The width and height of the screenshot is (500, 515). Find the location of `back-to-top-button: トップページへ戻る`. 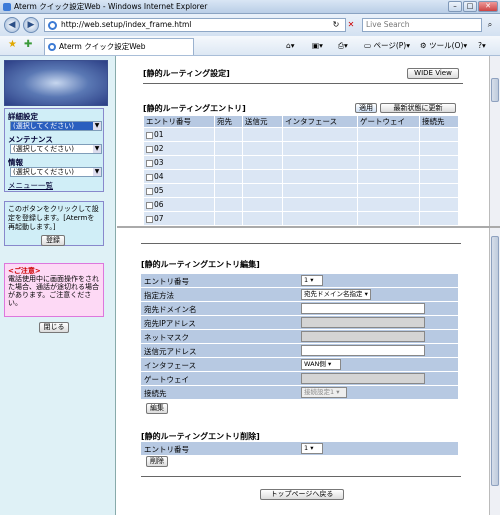

back-to-top-button: トップページへ戻る is located at coordinates (302, 494).